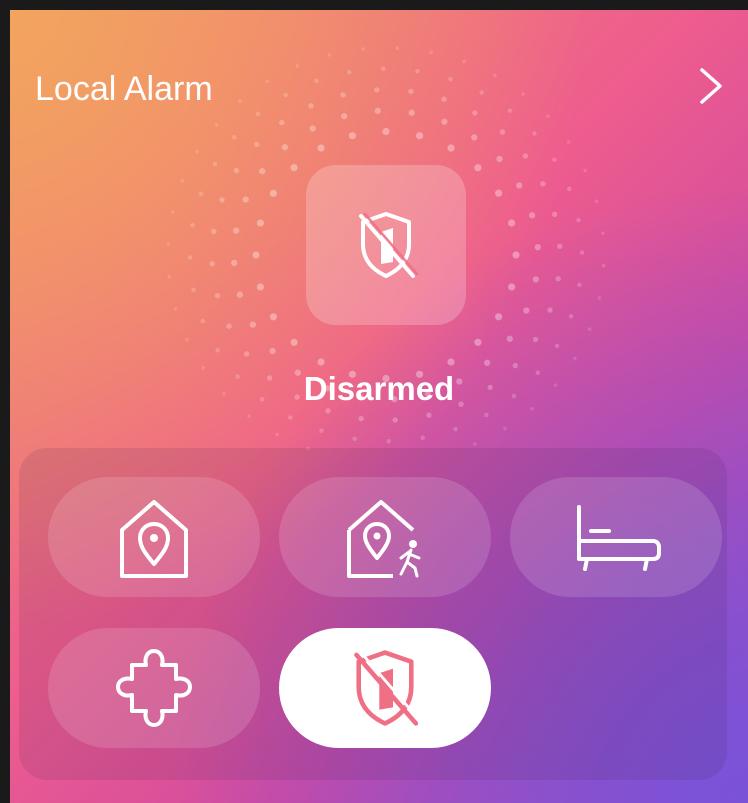  Describe the element at coordinates (619, 538) in the screenshot. I see `bed-icon` at that location.